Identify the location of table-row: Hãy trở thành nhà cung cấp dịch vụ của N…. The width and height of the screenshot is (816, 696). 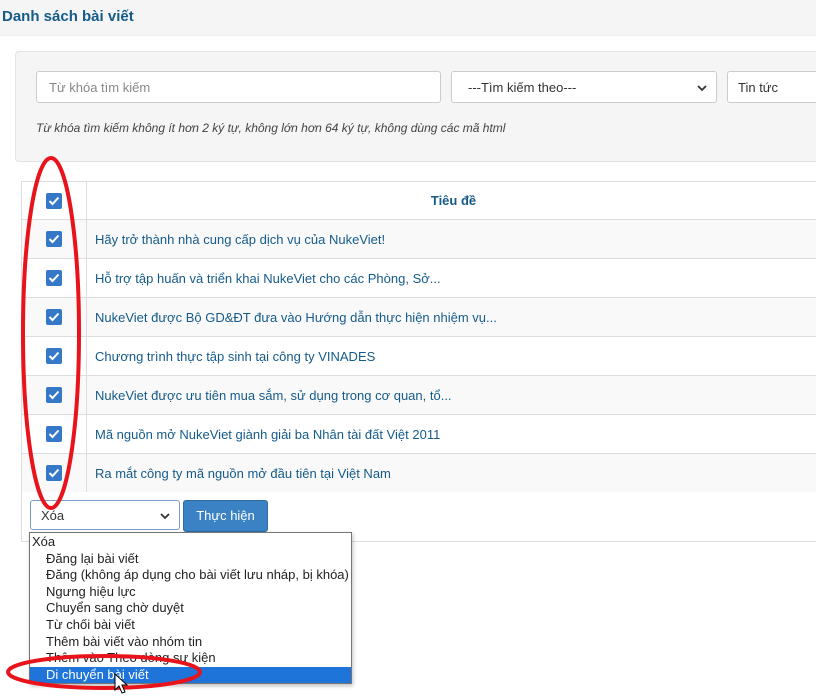
(418, 239).